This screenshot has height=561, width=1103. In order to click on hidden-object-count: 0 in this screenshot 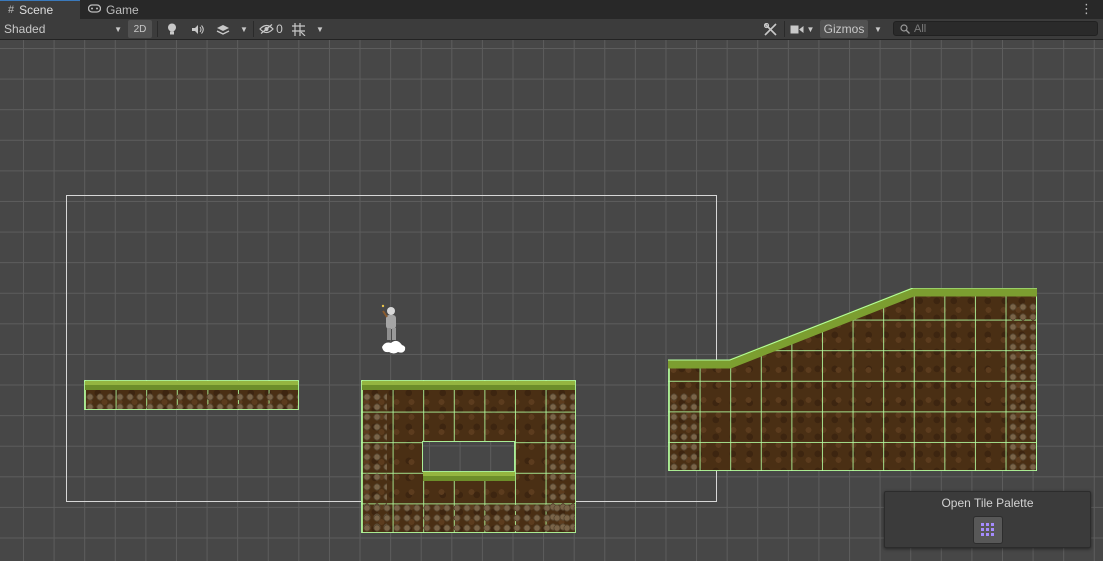, I will do `click(279, 29)`.